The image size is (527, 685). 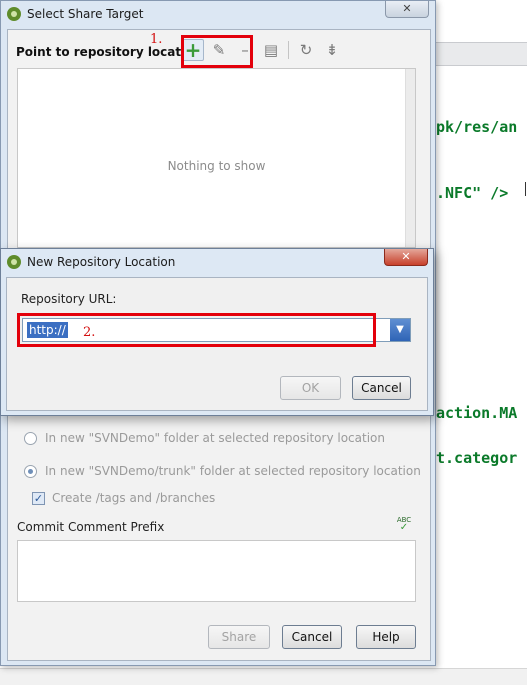 What do you see at coordinates (477, 127) in the screenshot?
I see `code-line: pk/res/an` at bounding box center [477, 127].